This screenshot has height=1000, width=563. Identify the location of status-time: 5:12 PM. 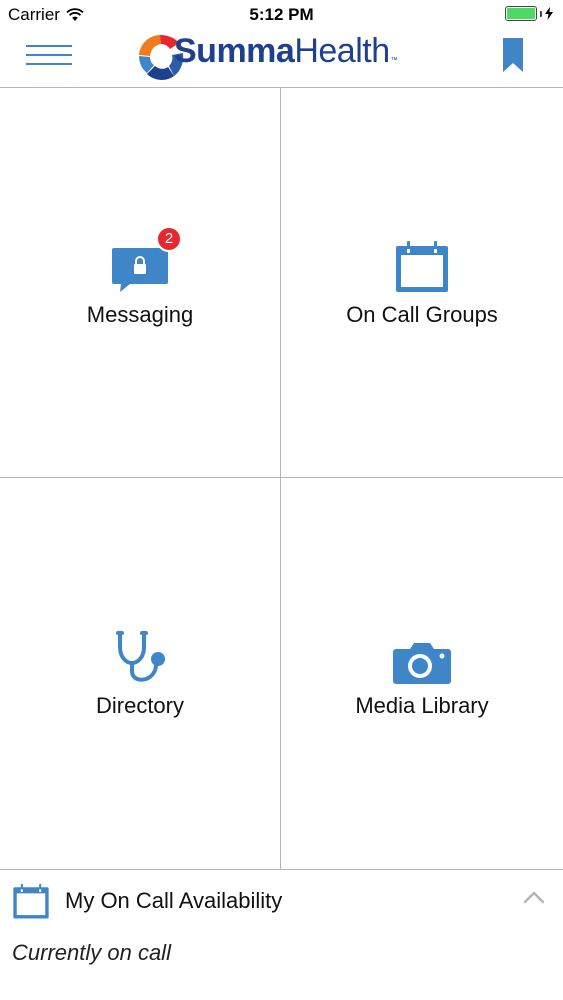
(281, 14).